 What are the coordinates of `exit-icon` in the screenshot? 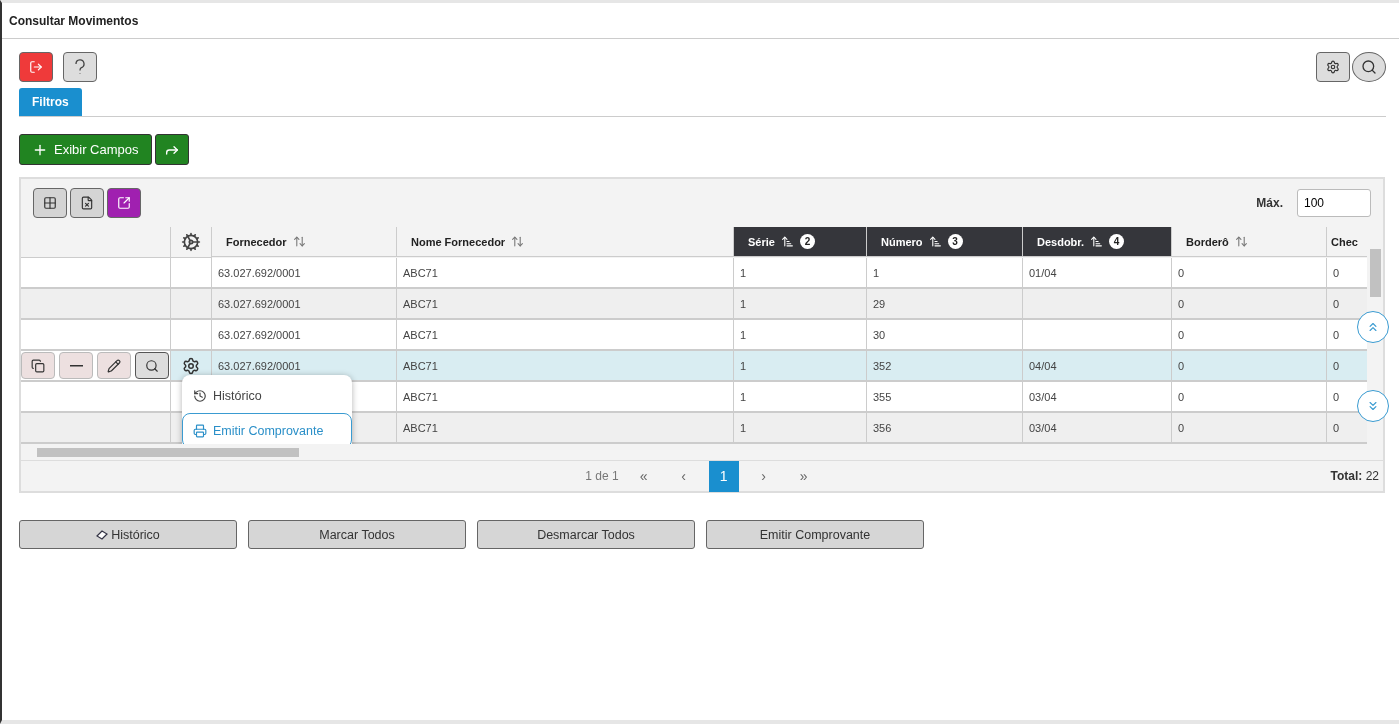 It's located at (36, 67).